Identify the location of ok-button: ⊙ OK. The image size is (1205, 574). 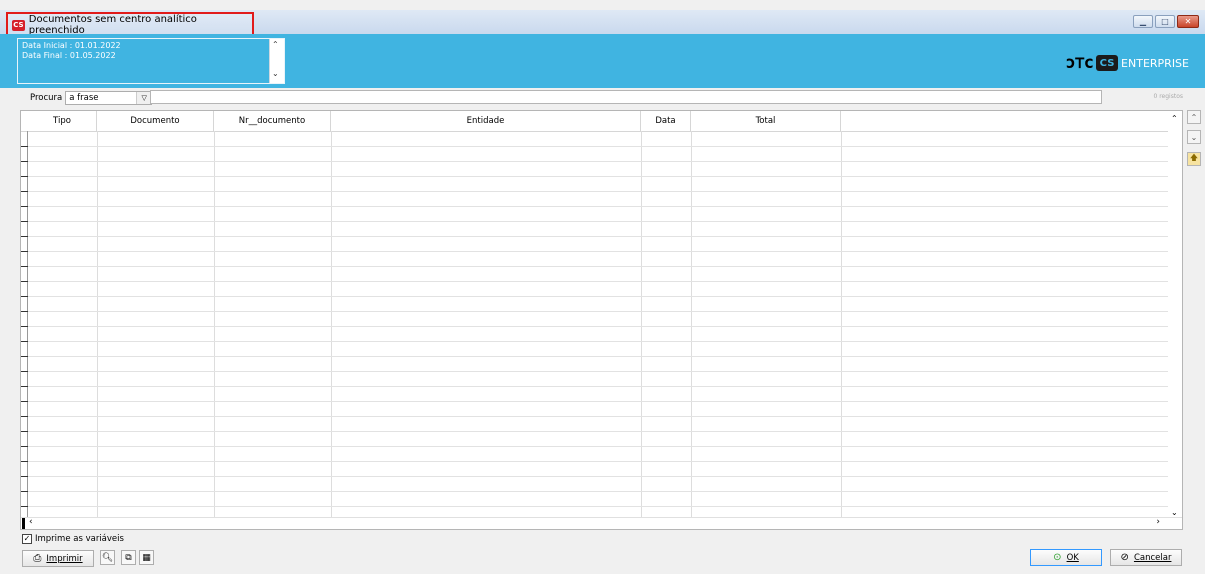
(1066, 557).